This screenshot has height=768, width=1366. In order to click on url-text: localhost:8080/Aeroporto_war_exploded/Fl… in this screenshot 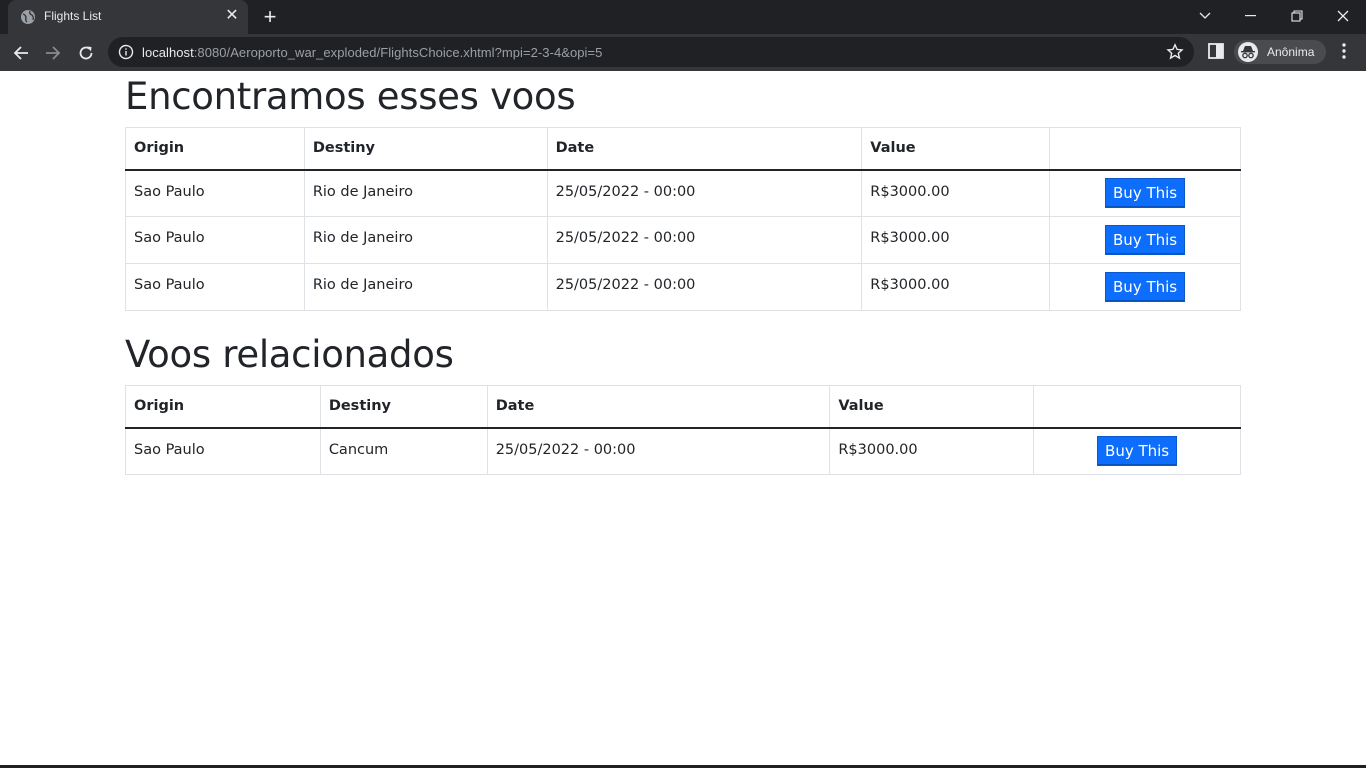, I will do `click(372, 52)`.